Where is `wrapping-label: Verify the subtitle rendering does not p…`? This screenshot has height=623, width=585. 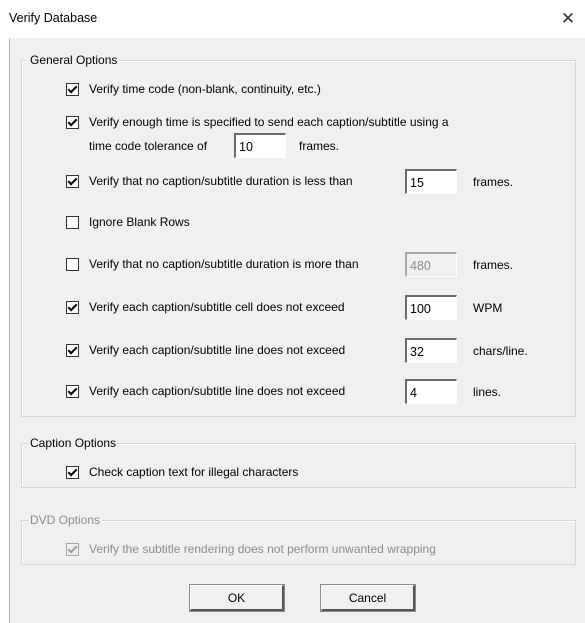 wrapping-label: Verify the subtitle rendering does not p… is located at coordinates (262, 549).